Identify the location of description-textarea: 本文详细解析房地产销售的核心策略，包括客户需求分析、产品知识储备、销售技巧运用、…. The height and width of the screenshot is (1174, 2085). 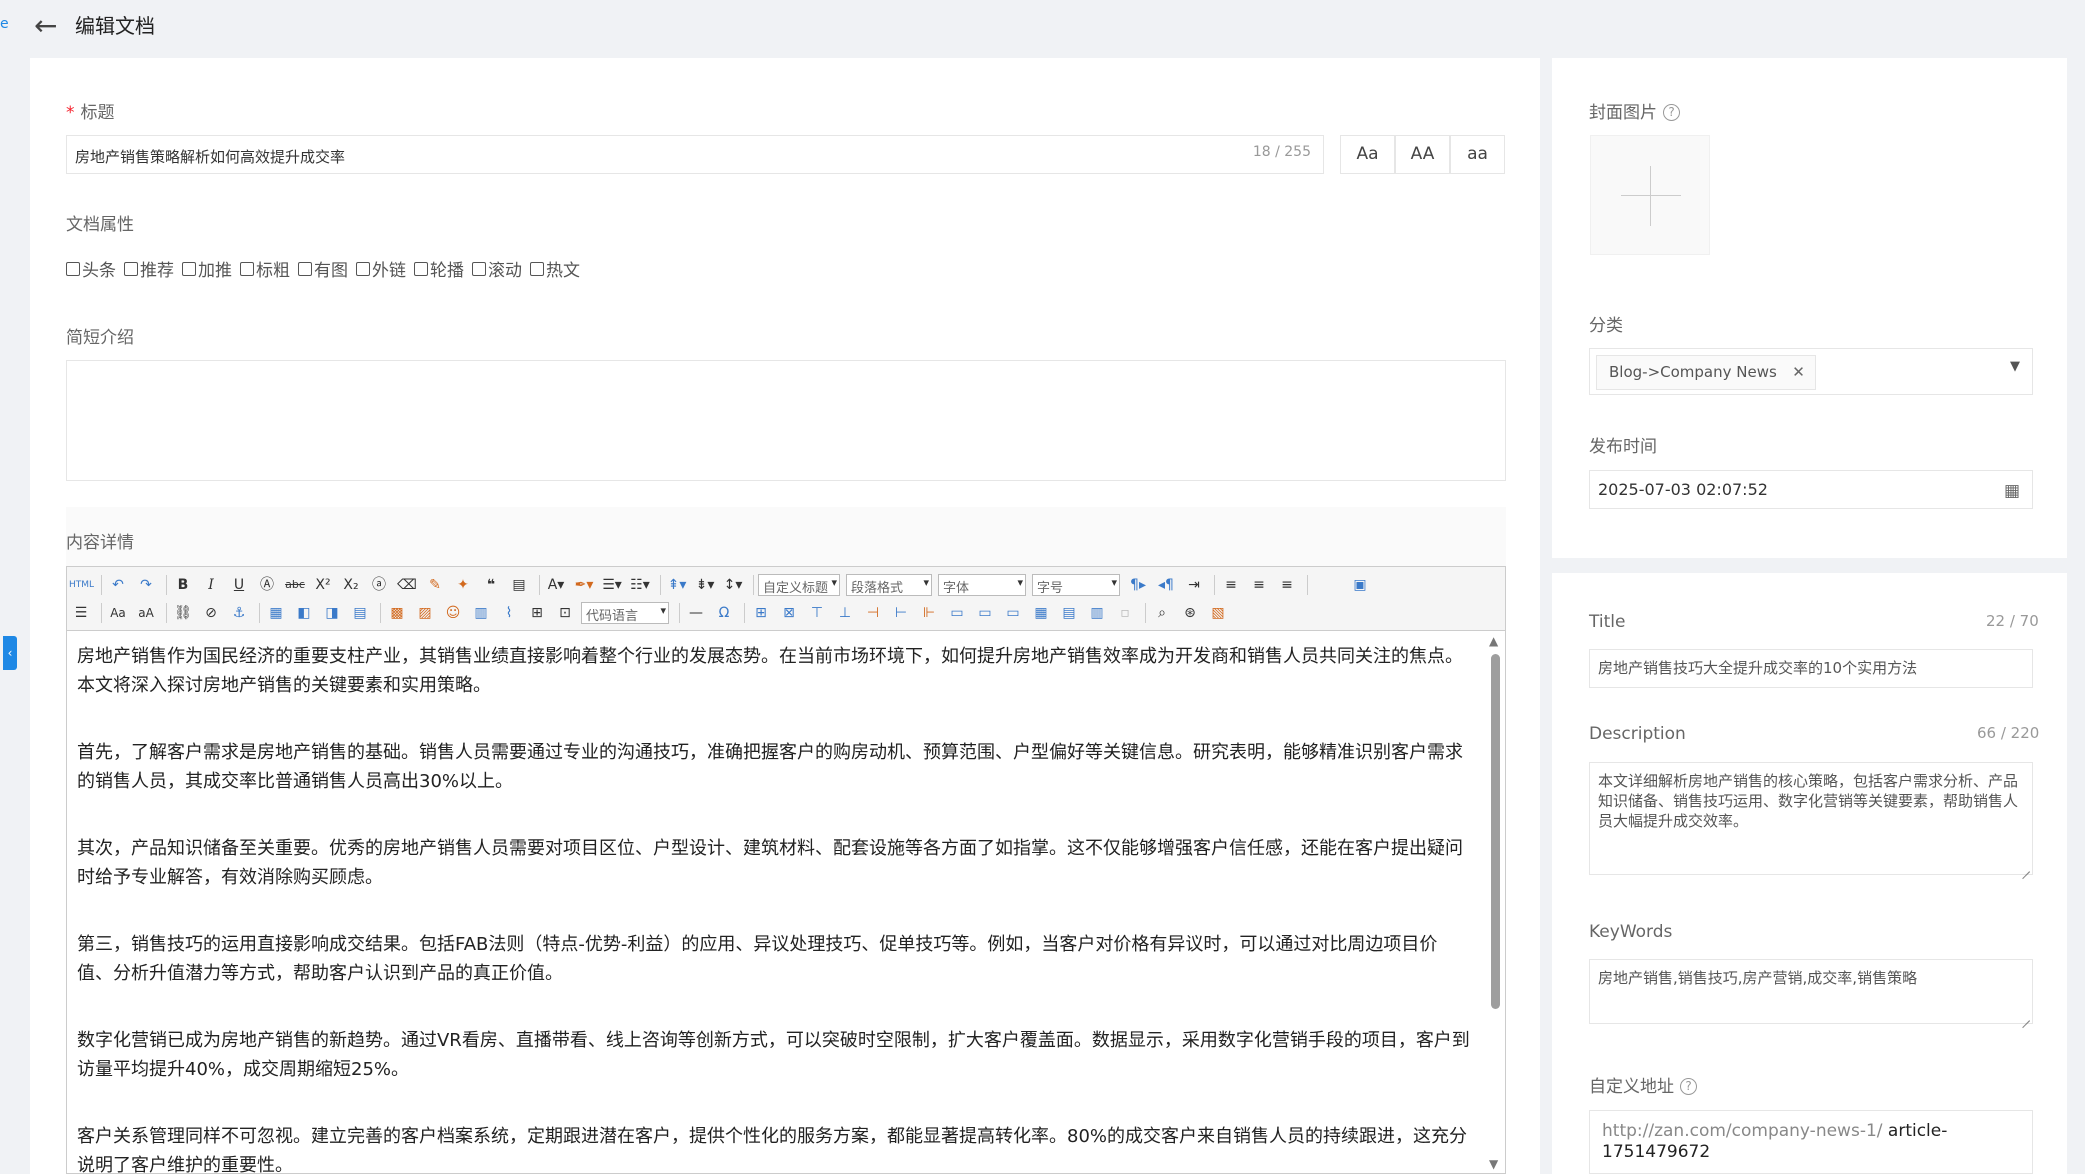
(1811, 818).